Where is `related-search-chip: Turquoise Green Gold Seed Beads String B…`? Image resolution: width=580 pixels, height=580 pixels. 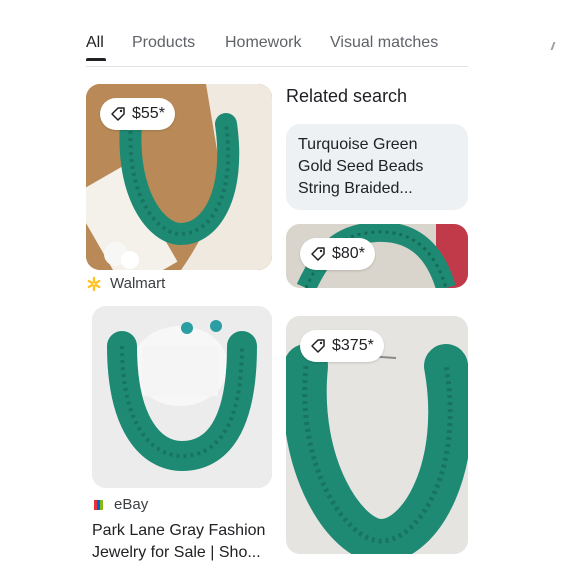 related-search-chip: Turquoise Green Gold Seed Beads String B… is located at coordinates (377, 167).